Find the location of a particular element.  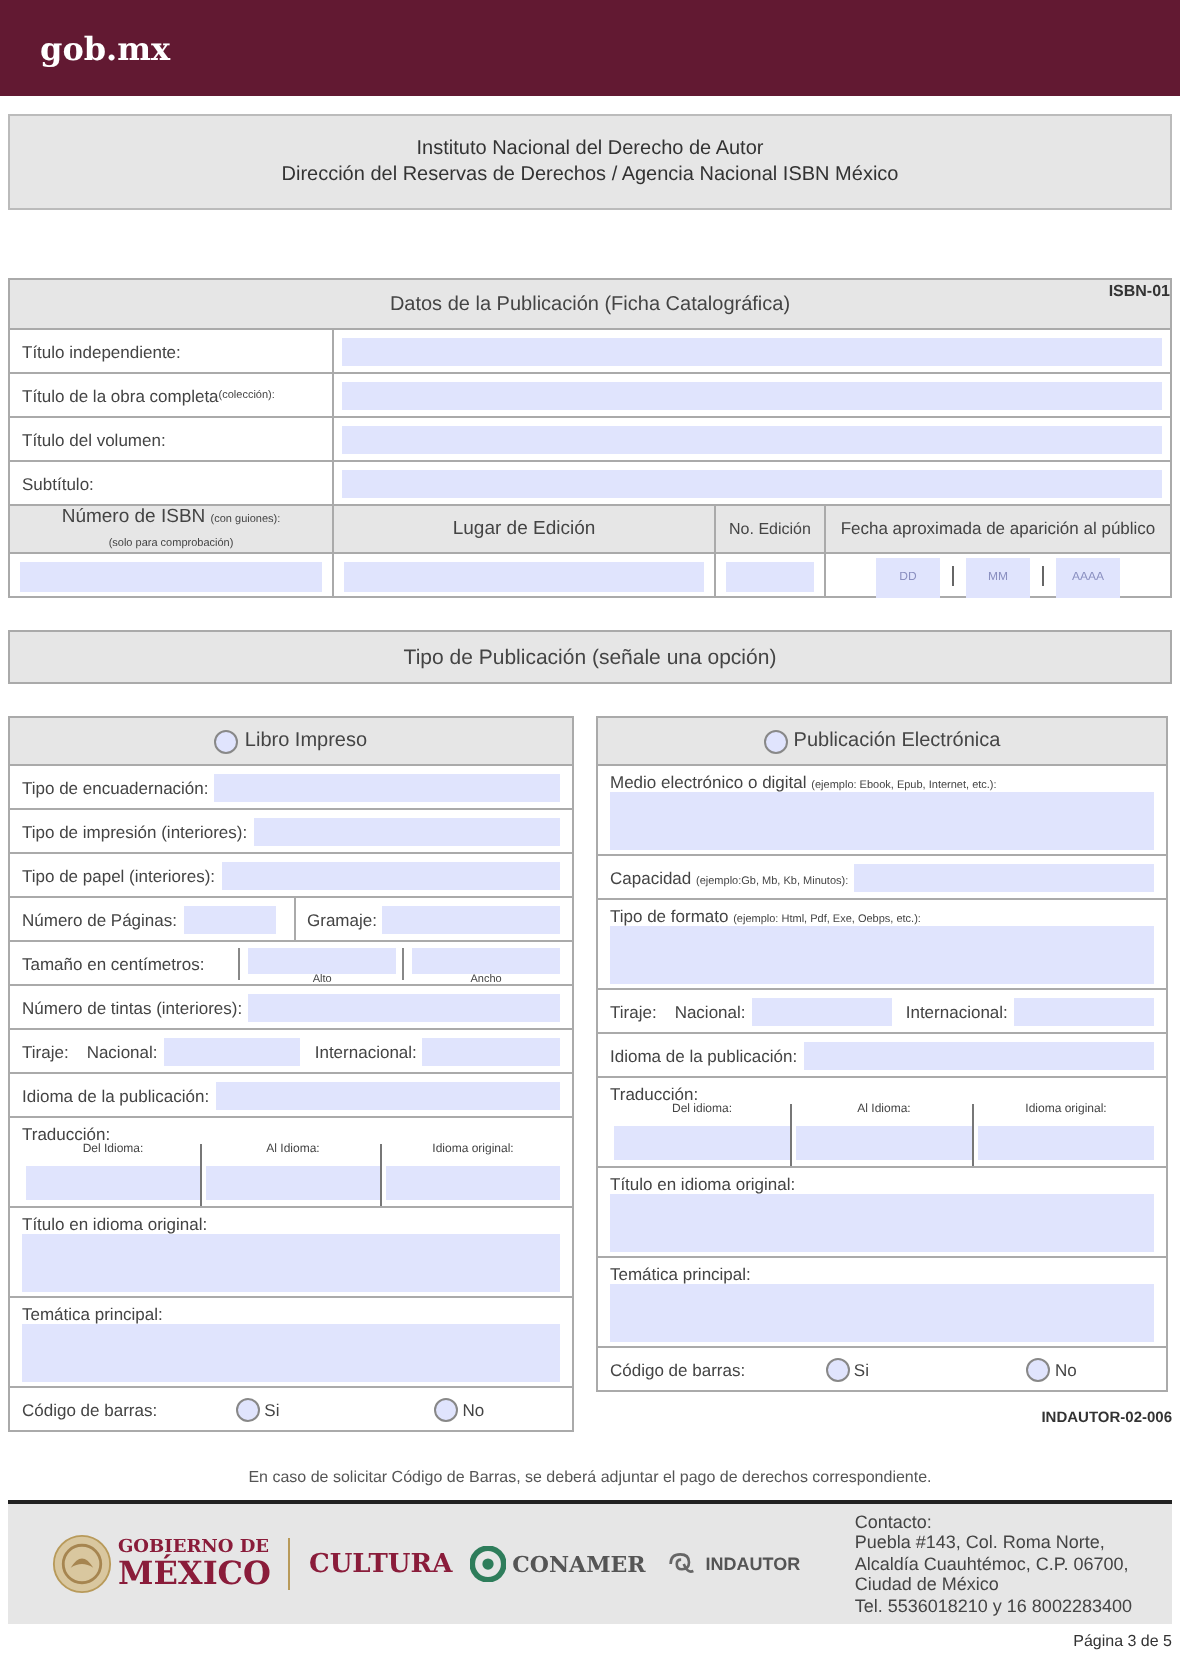

contact-line: Alcaldía Cuauhtémoc, C.P. 06700, is located at coordinates (992, 1564).